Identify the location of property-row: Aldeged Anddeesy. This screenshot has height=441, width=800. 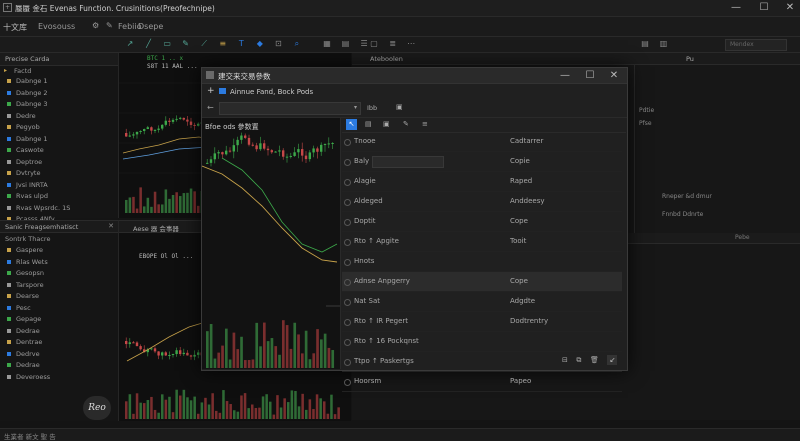
(482, 202).